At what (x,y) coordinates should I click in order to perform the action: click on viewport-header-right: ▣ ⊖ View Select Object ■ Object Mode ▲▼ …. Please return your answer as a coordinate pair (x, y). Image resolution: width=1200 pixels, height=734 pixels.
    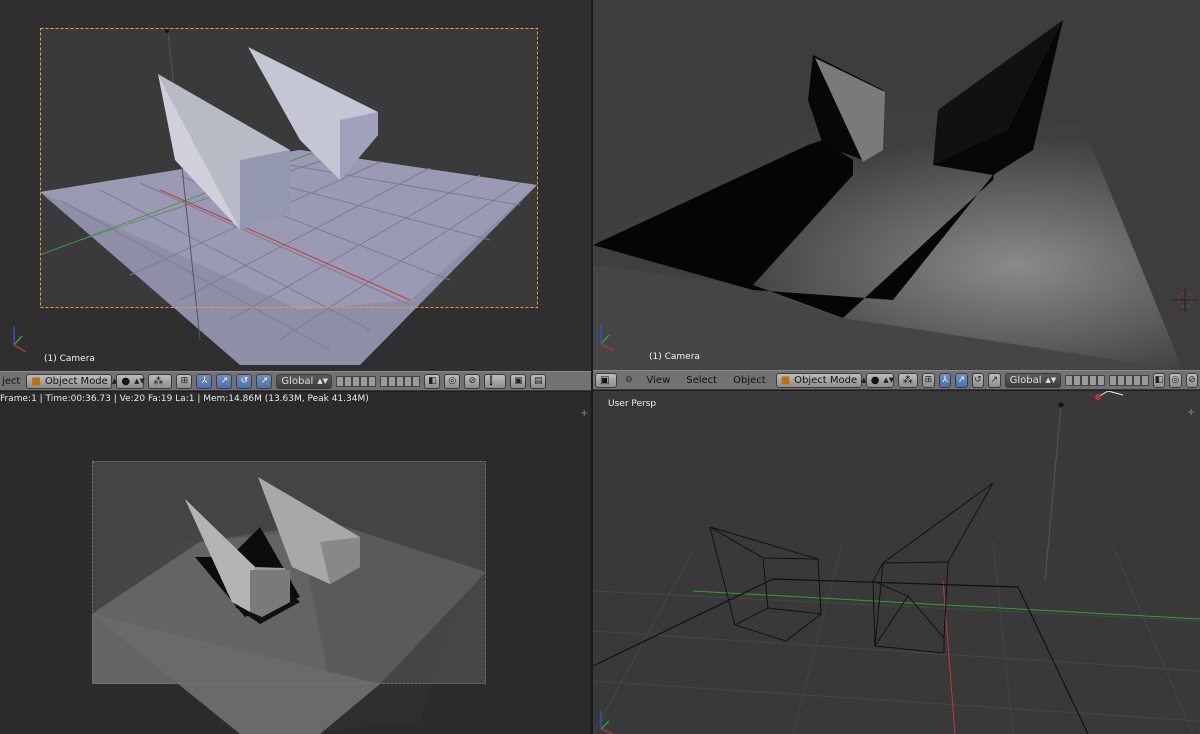
    Looking at the image, I should click on (896, 380).